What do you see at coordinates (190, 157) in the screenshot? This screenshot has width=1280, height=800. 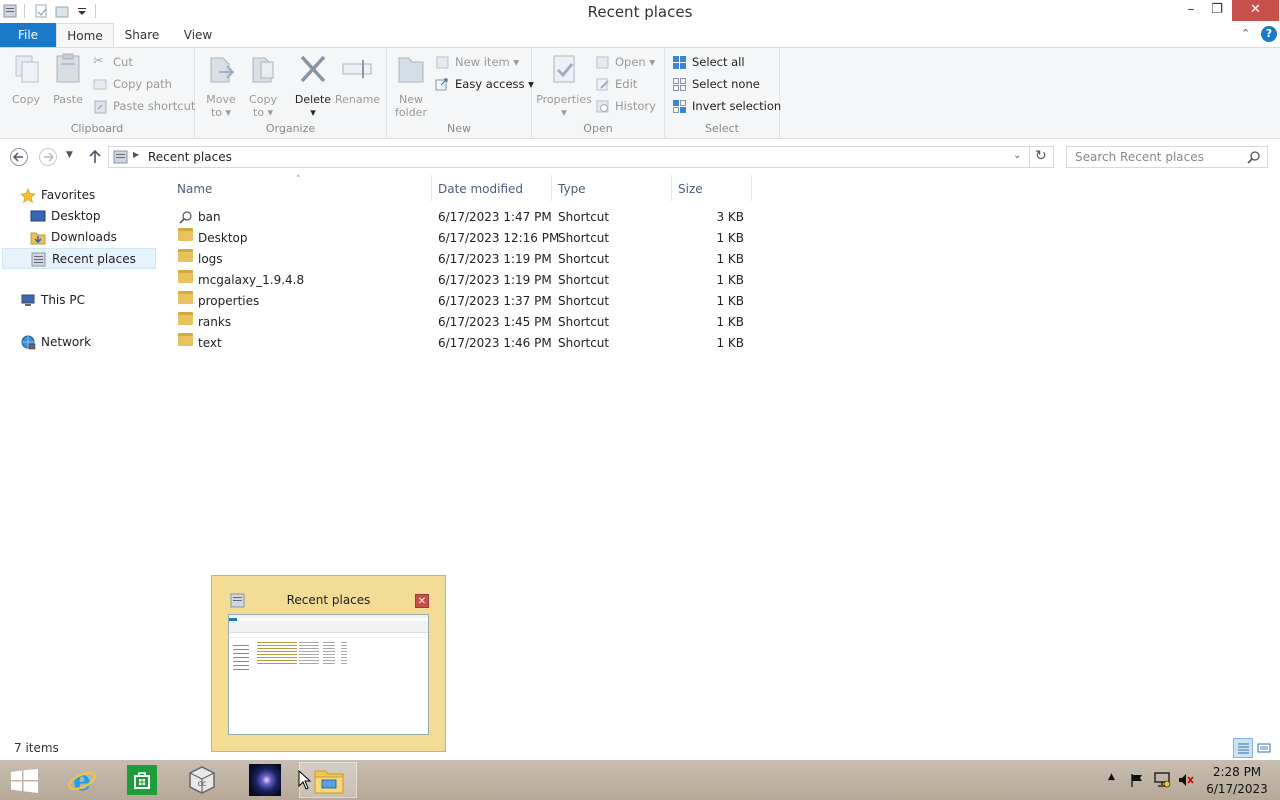 I see `breadcrumb-recent-places: Recent places` at bounding box center [190, 157].